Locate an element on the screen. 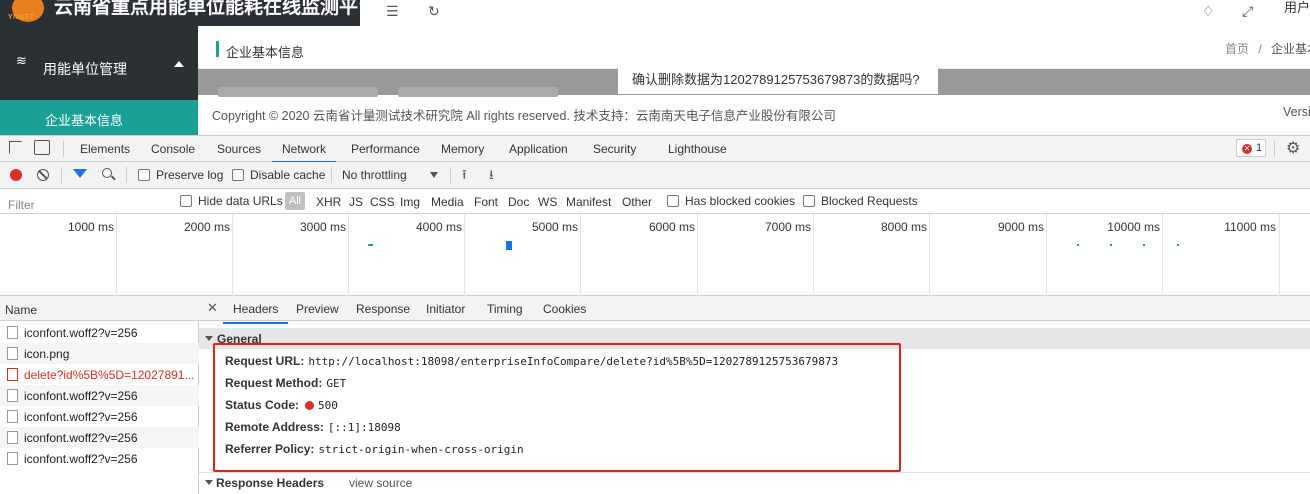 The width and height of the screenshot is (1310, 494). tab-response: Response is located at coordinates (383, 309).